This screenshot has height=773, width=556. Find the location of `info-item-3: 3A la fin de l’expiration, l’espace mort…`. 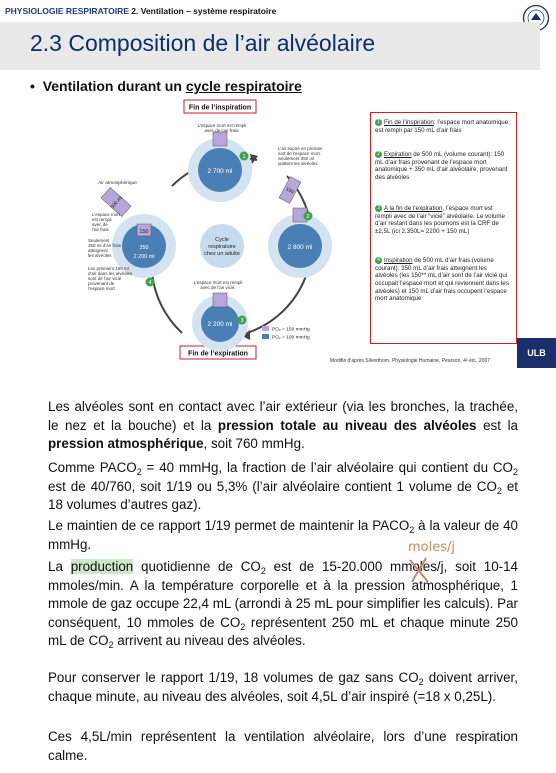

info-item-3: 3A la fin de l’expiration, l’espace mort… is located at coordinates (440, 220).